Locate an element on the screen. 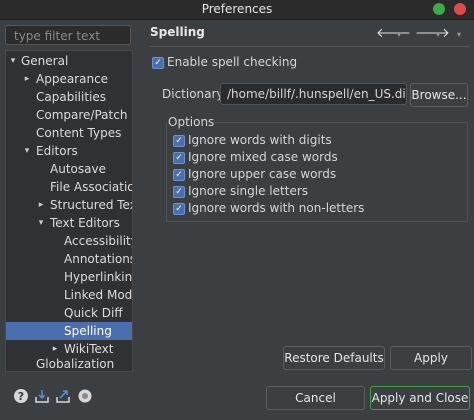 The height and width of the screenshot is (420, 474). checkbox-label: Ignore upper case words is located at coordinates (262, 174).